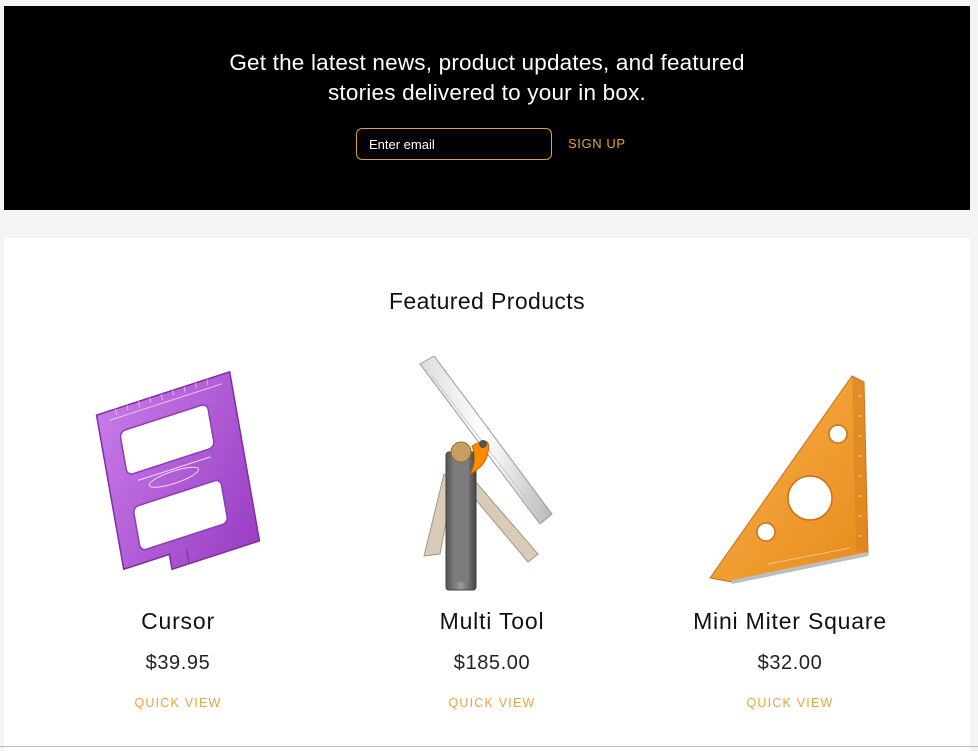 This screenshot has height=751, width=978. I want to click on product-price: $39.95, so click(178, 663).